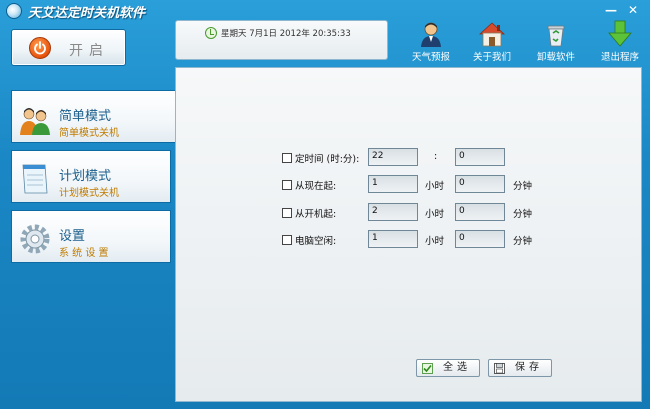 The image size is (650, 409). Describe the element at coordinates (89, 51) in the screenshot. I see `start-button-label: 开启` at that location.